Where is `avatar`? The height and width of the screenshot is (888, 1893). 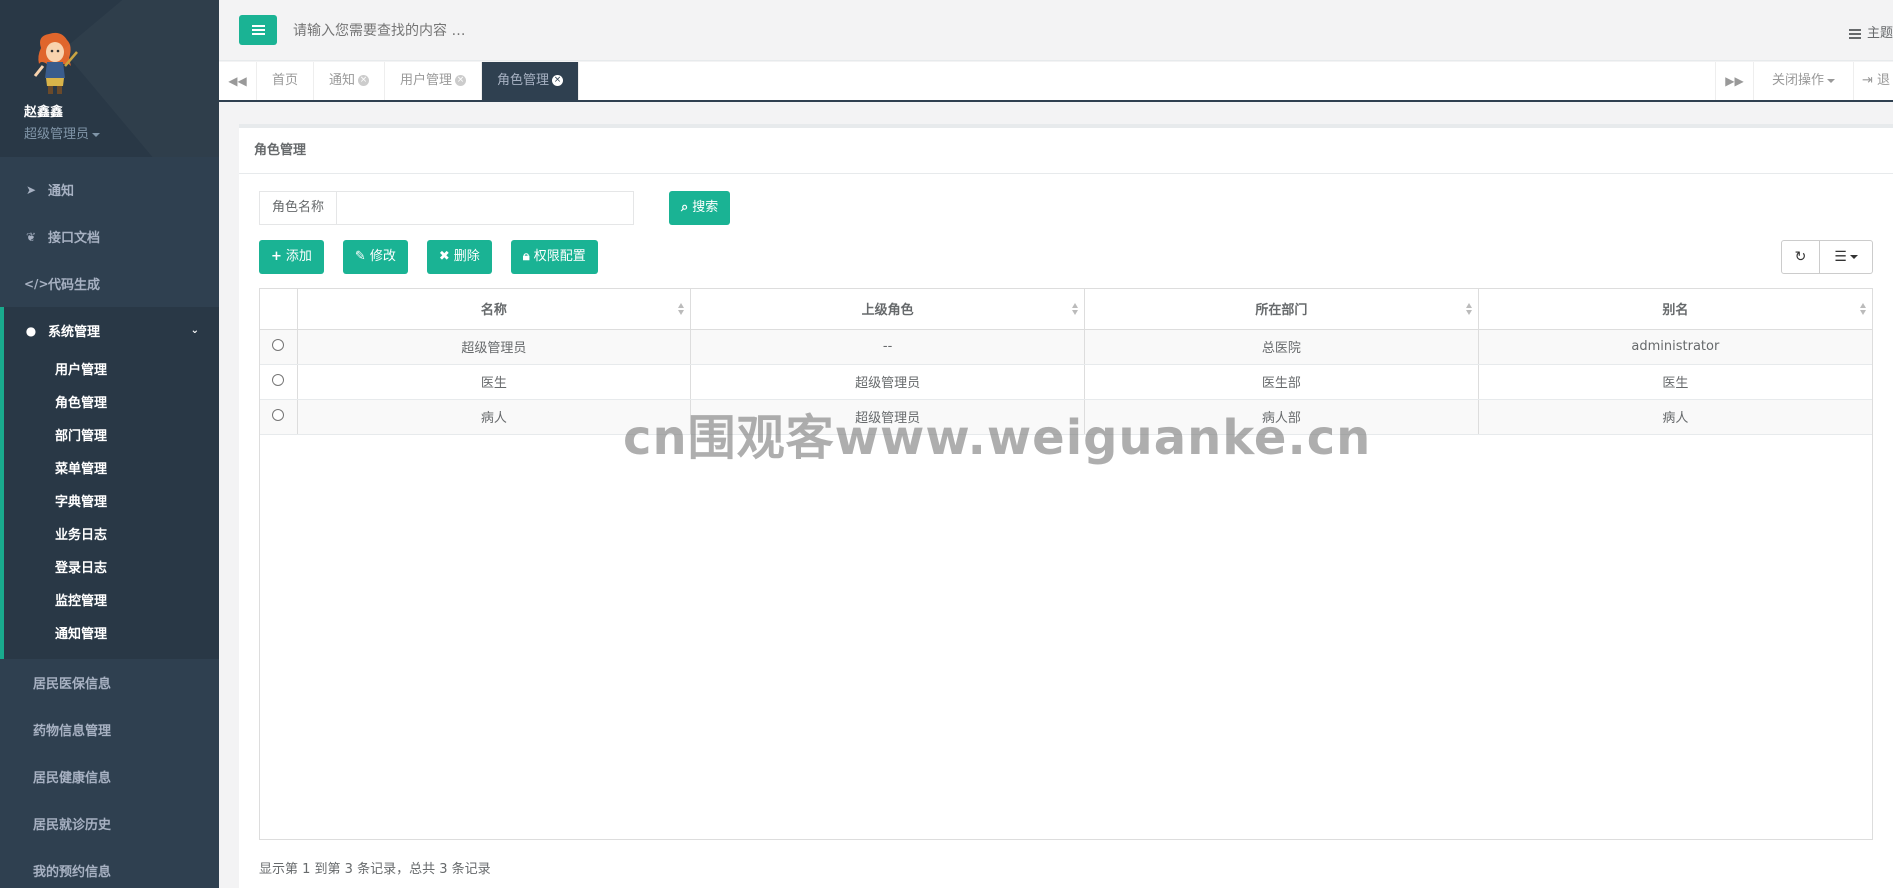 avatar is located at coordinates (56, 63).